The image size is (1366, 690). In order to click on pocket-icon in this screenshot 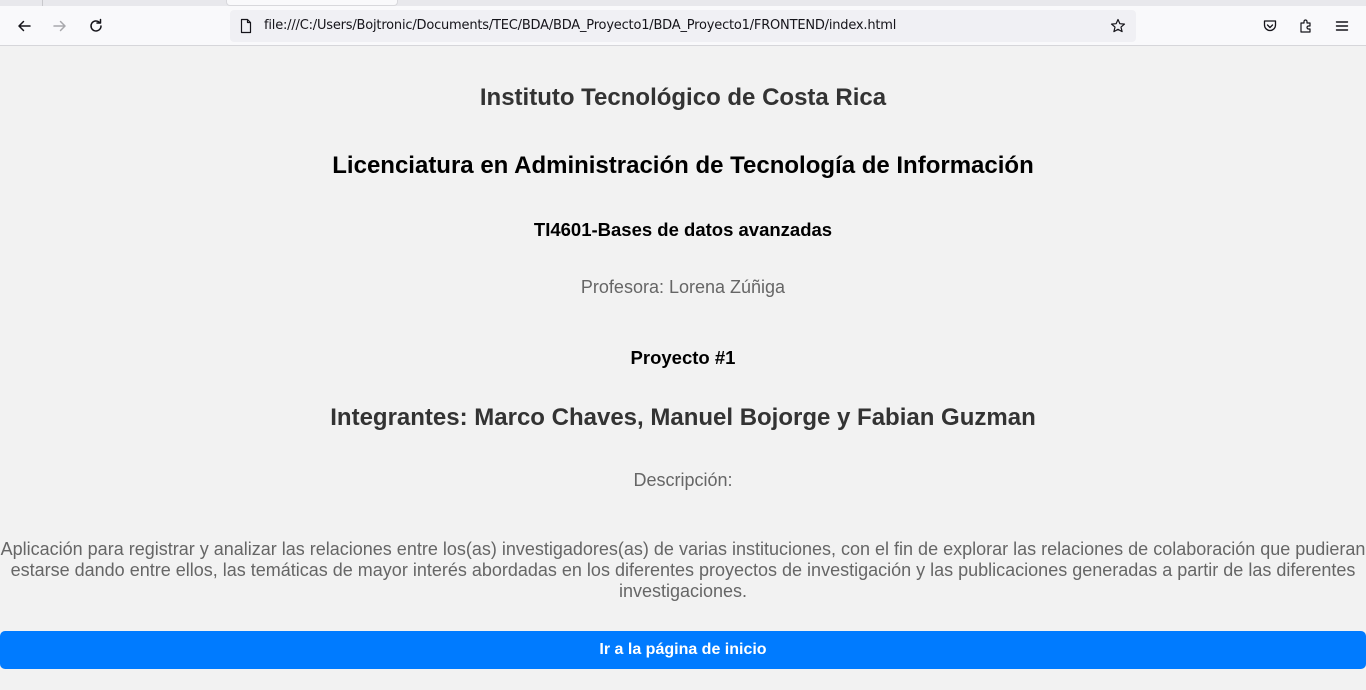, I will do `click(1270, 26)`.